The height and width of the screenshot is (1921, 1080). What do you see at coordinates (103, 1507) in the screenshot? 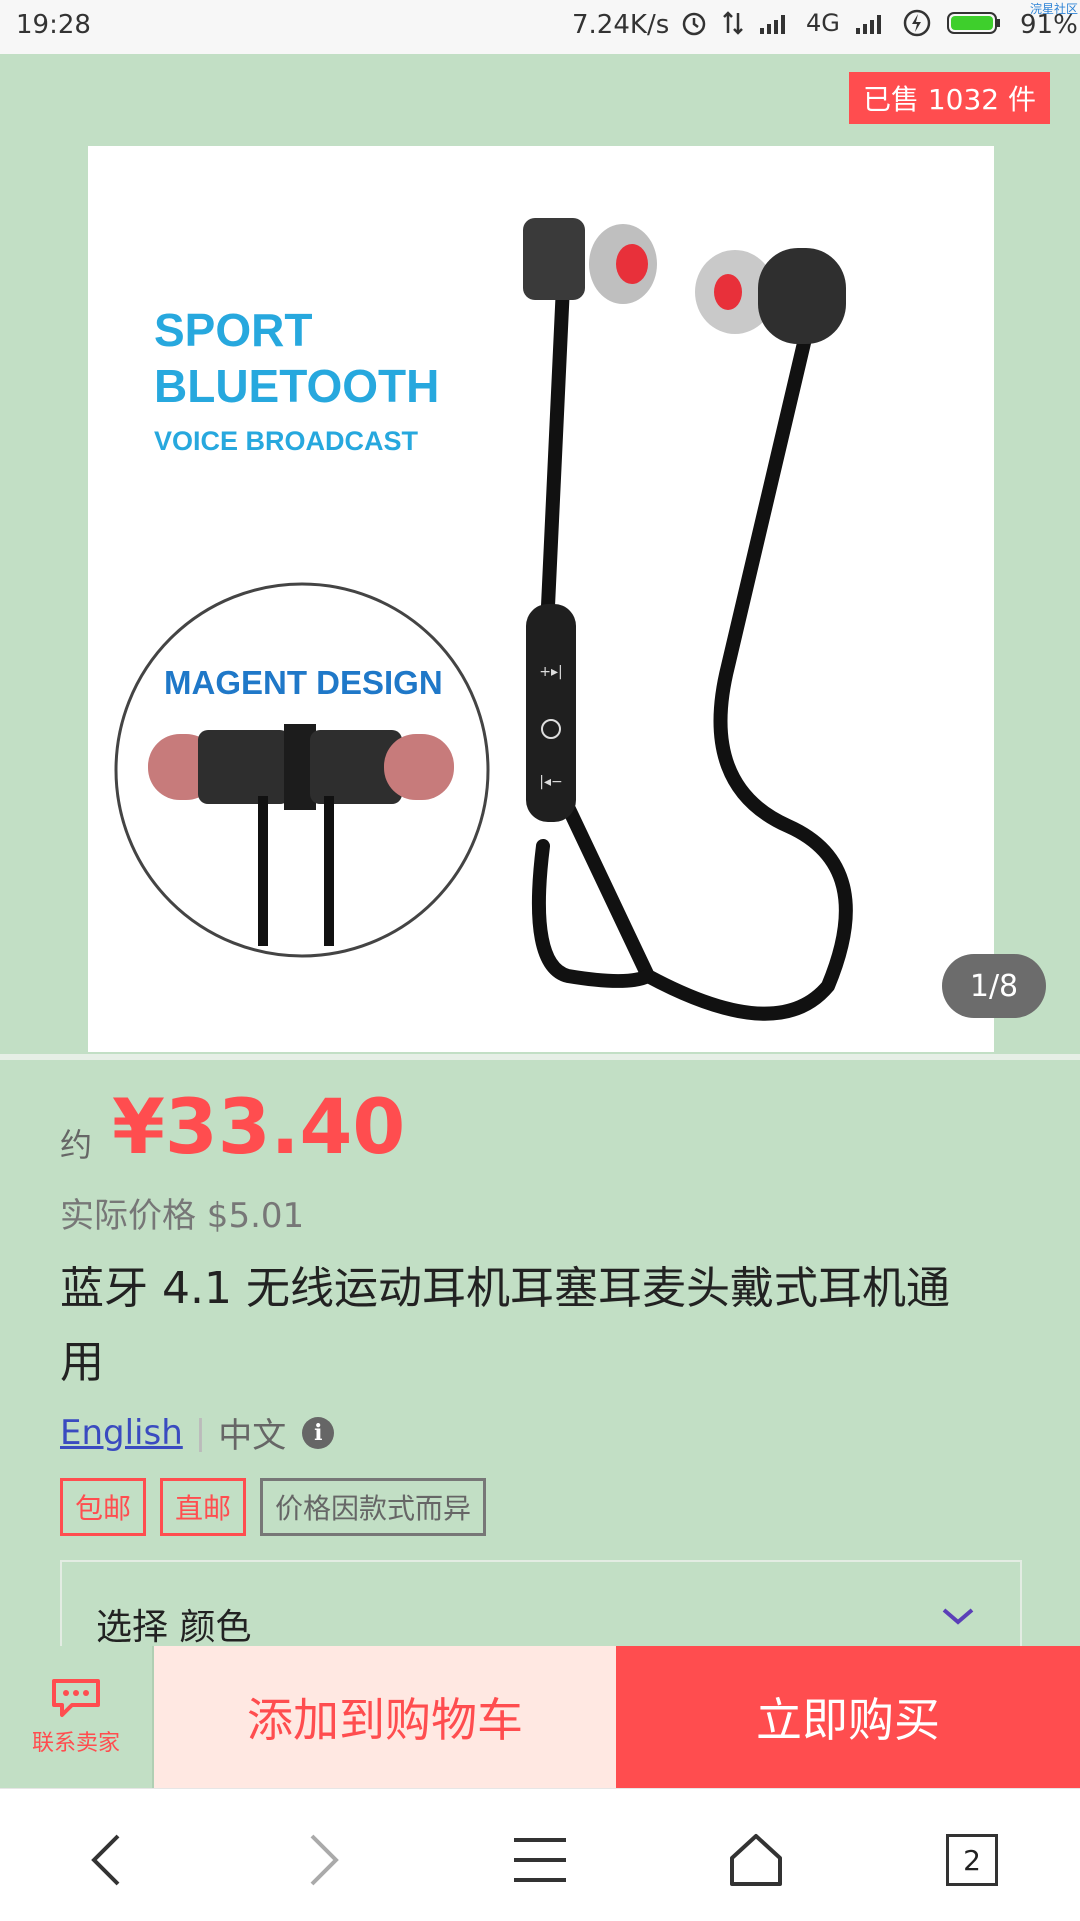
I see `tag-free-shipping: 包邮` at bounding box center [103, 1507].